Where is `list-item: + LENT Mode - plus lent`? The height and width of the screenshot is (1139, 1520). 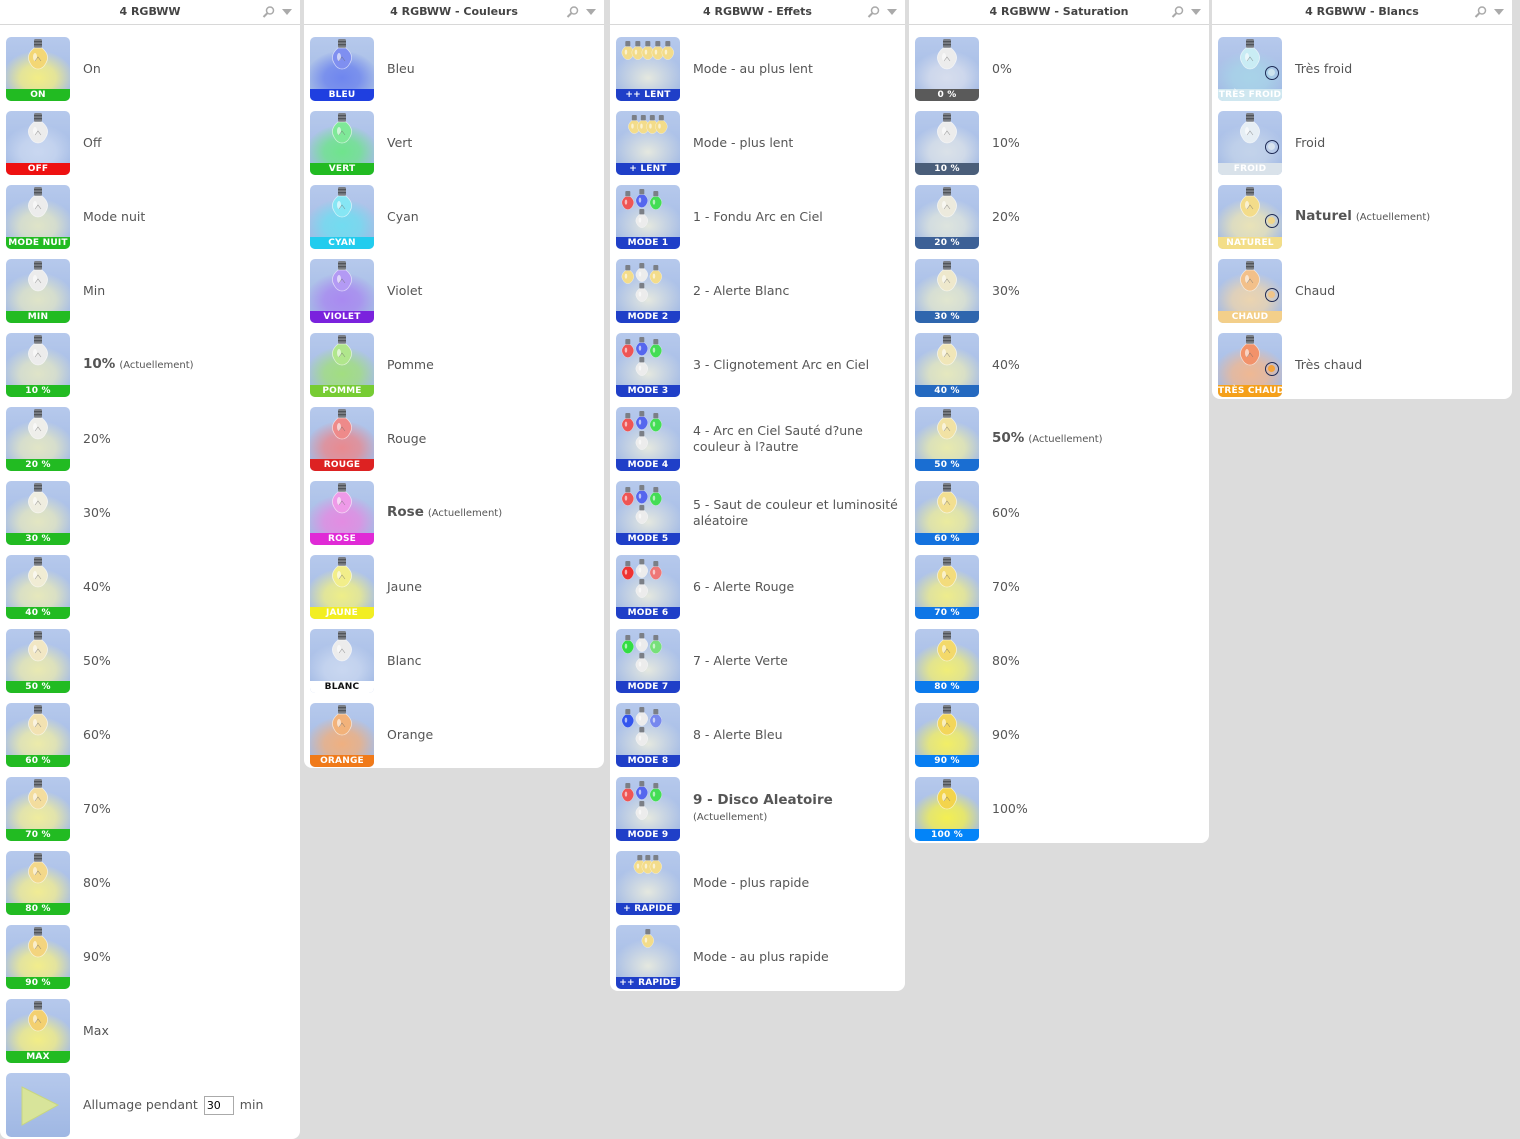
list-item: + LENT Mode - plus lent is located at coordinates (757, 143).